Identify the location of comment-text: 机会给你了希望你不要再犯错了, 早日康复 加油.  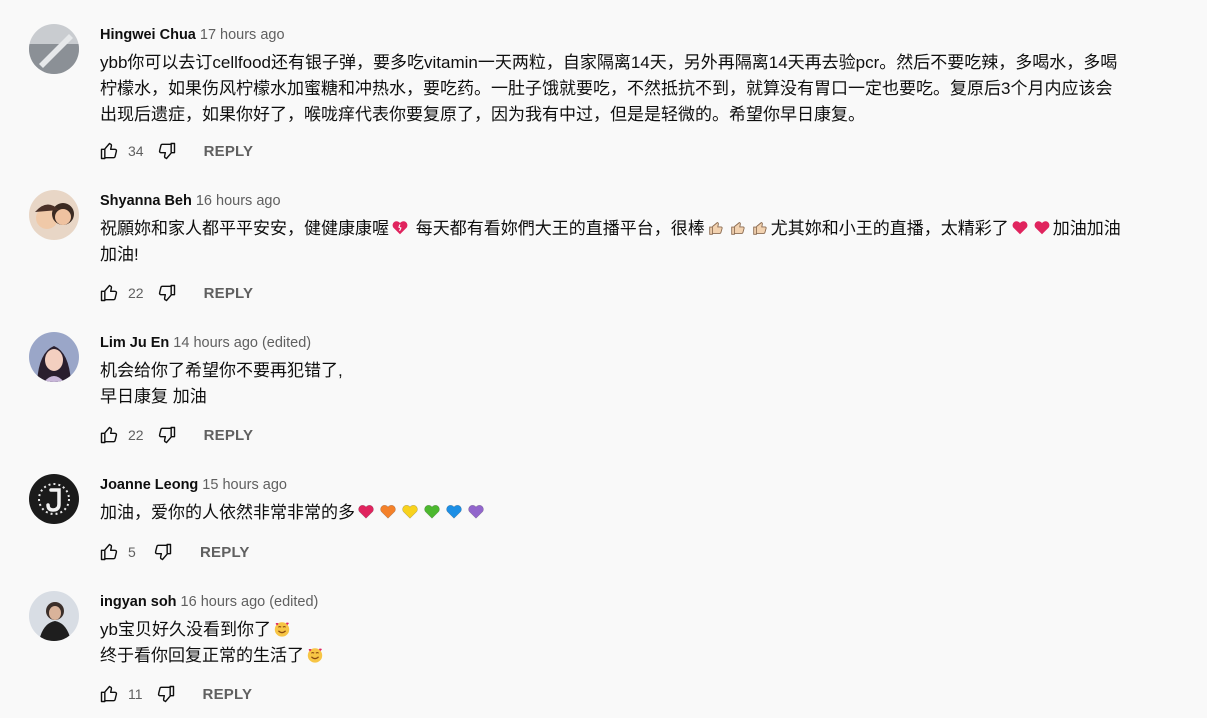
(640, 384).